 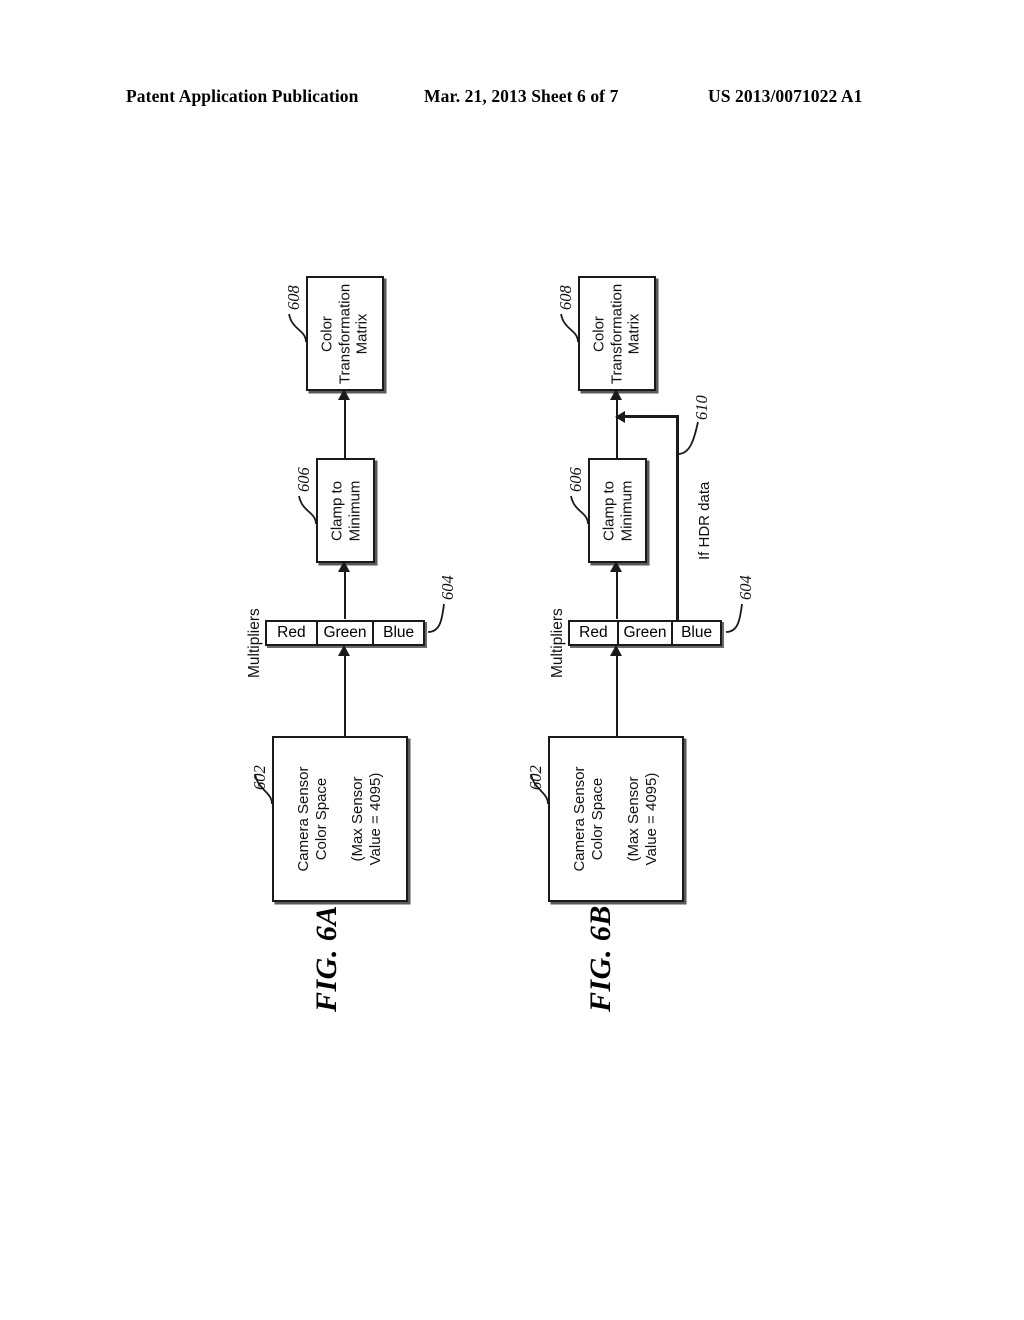 What do you see at coordinates (579, 819) in the screenshot?
I see `sensor-6b-line1: Camera Sensor` at bounding box center [579, 819].